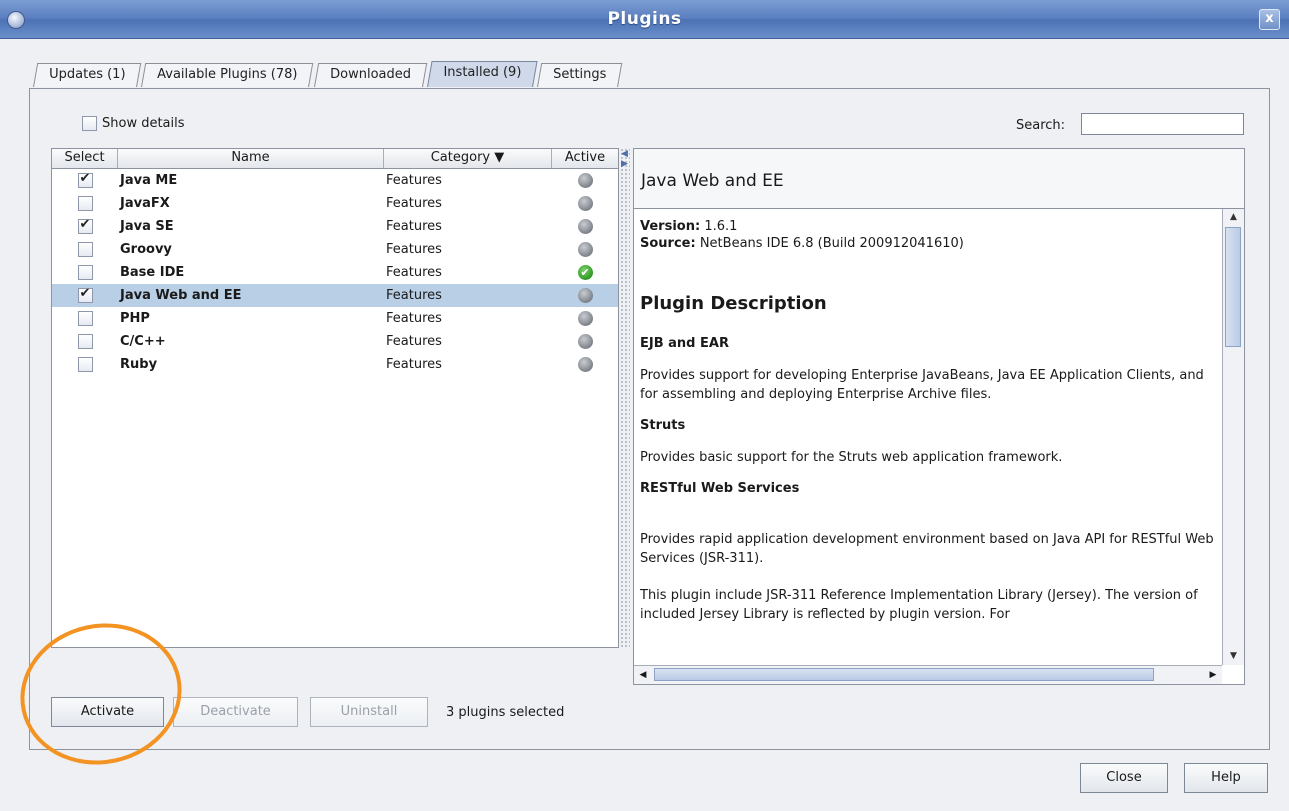 This screenshot has height=811, width=1289. I want to click on uninstall-button: Uninstall, so click(369, 712).